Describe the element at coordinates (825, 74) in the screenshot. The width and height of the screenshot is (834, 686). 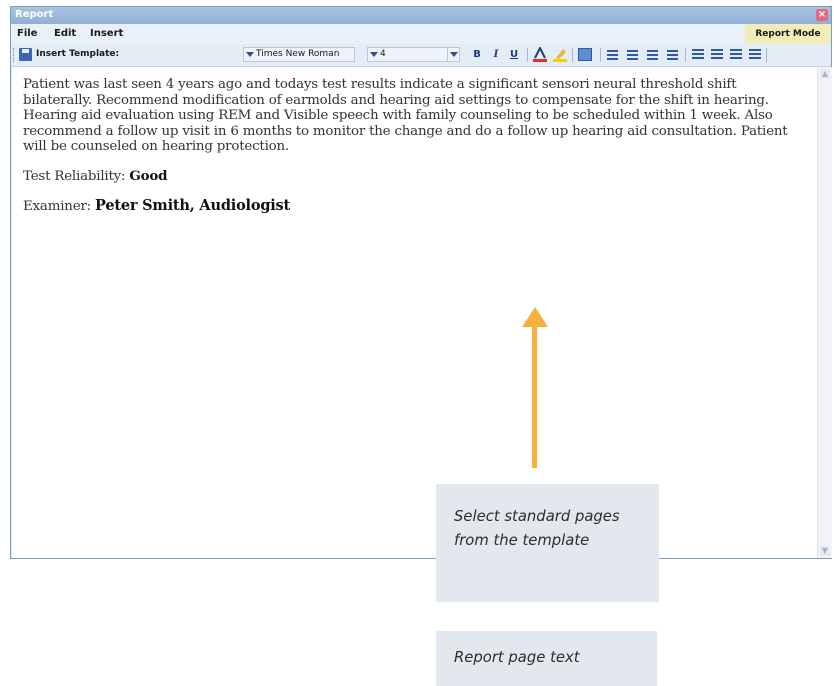
I see `scroll-up-icon: ▲` at that location.